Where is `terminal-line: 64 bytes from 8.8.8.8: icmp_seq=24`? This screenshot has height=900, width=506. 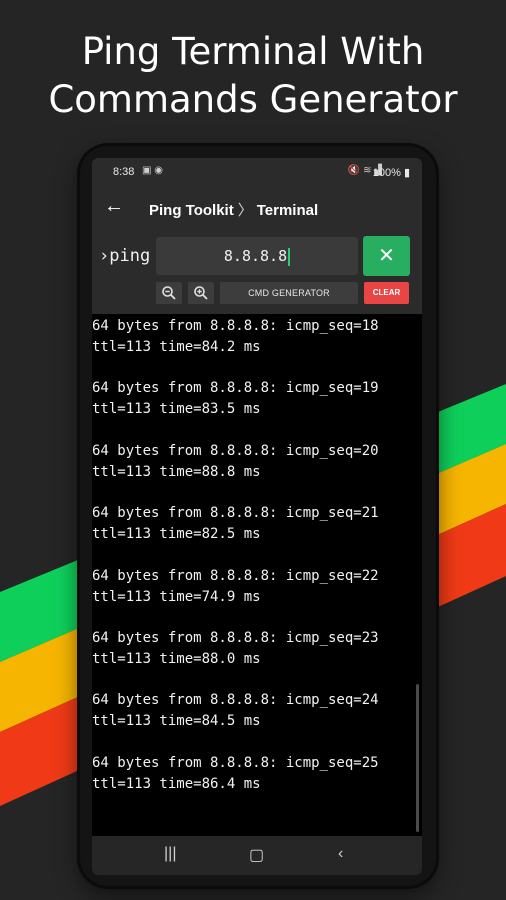
terminal-line: 64 bytes from 8.8.8.8: icmp_seq=24 is located at coordinates (235, 700).